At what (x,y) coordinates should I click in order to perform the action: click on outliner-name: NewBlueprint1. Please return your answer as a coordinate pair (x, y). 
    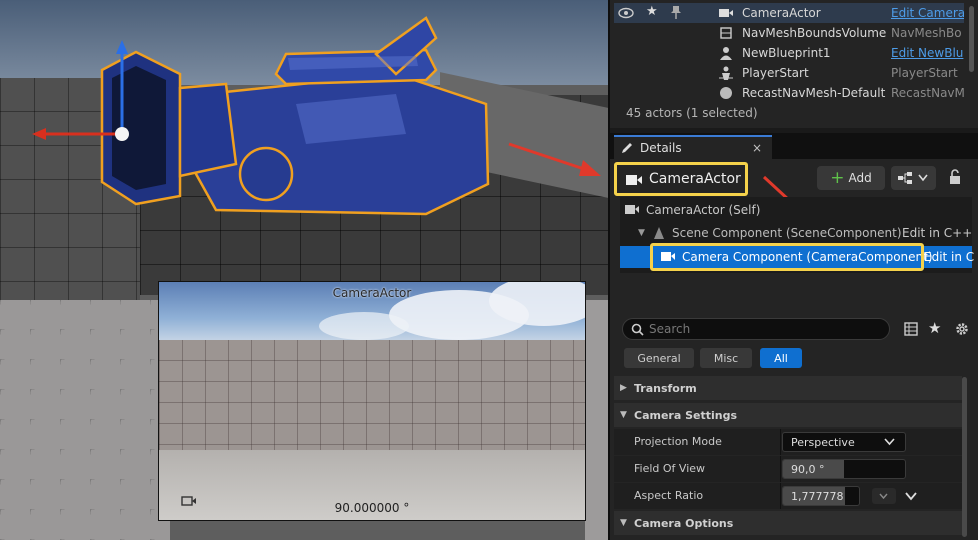
    Looking at the image, I should click on (786, 53).